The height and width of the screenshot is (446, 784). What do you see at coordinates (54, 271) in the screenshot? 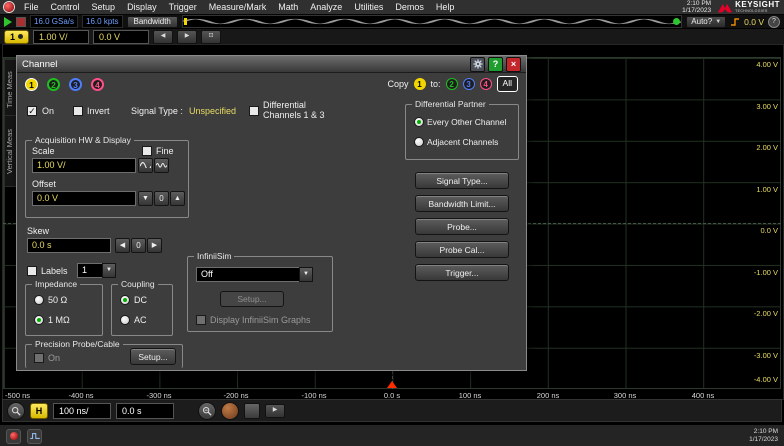
I see `labels-label: Labels` at bounding box center [54, 271].